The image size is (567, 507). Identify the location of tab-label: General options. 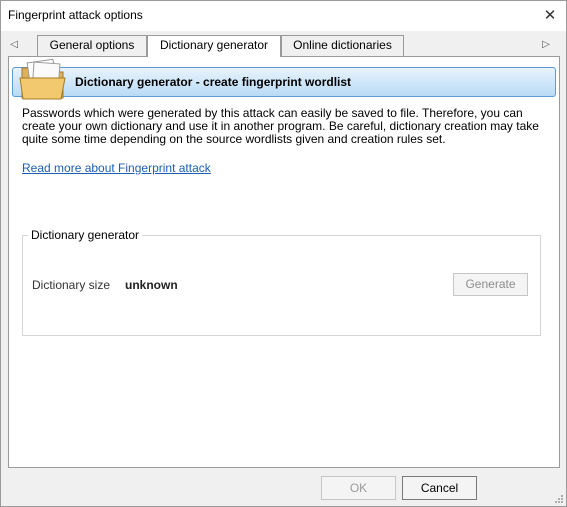
(92, 45).